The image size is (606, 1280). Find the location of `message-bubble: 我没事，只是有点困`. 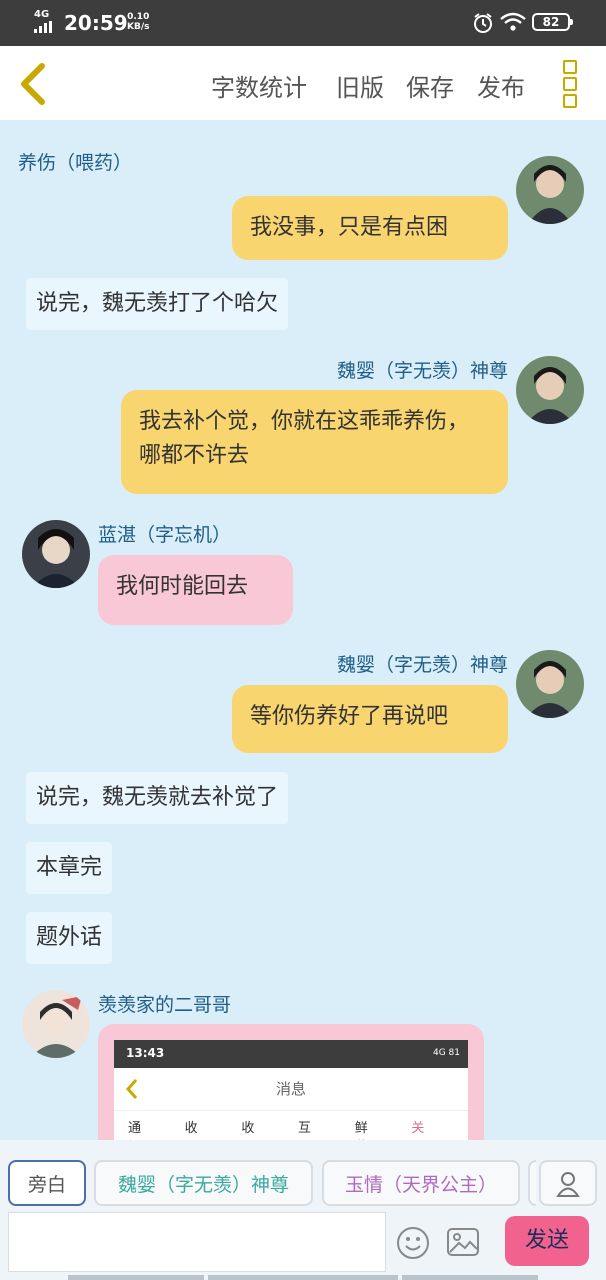

message-bubble: 我没事，只是有点困 is located at coordinates (370, 228).